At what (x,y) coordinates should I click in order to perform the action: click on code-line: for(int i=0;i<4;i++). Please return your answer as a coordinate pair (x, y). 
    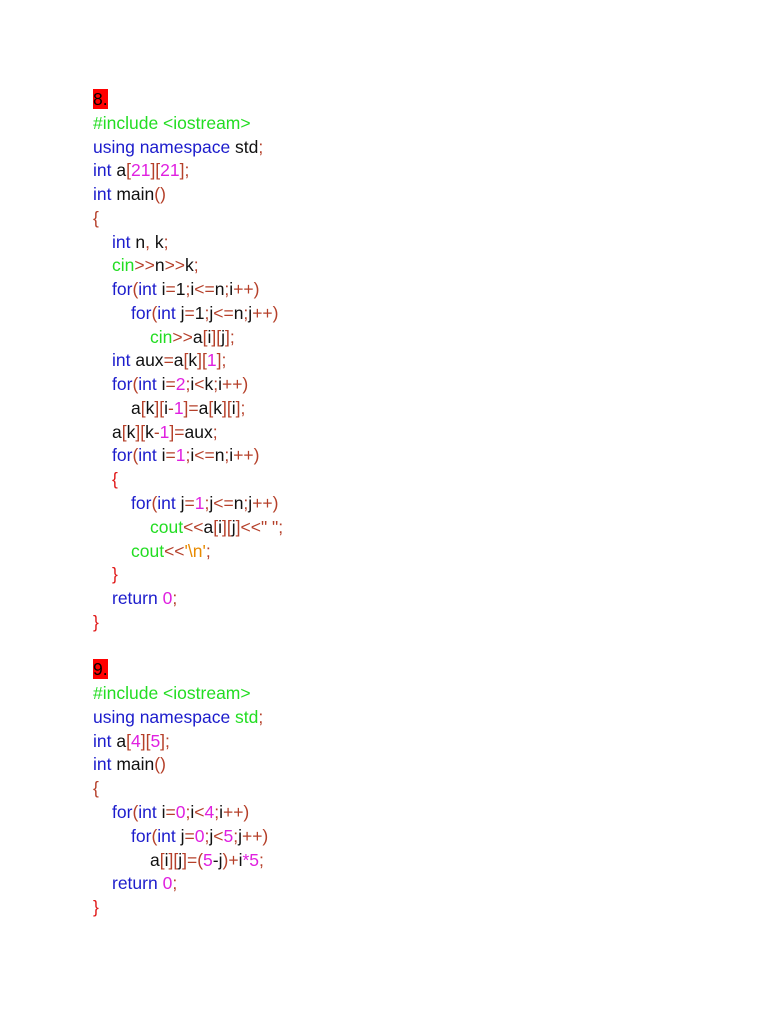
    Looking at the image, I should click on (188, 813).